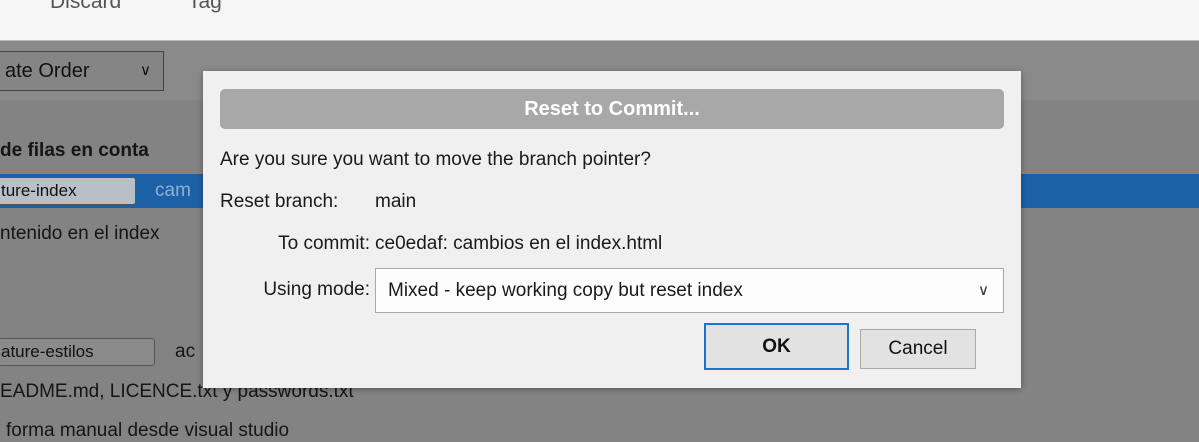  What do you see at coordinates (77, 352) in the screenshot?
I see `branch-tag: ature-estilos` at bounding box center [77, 352].